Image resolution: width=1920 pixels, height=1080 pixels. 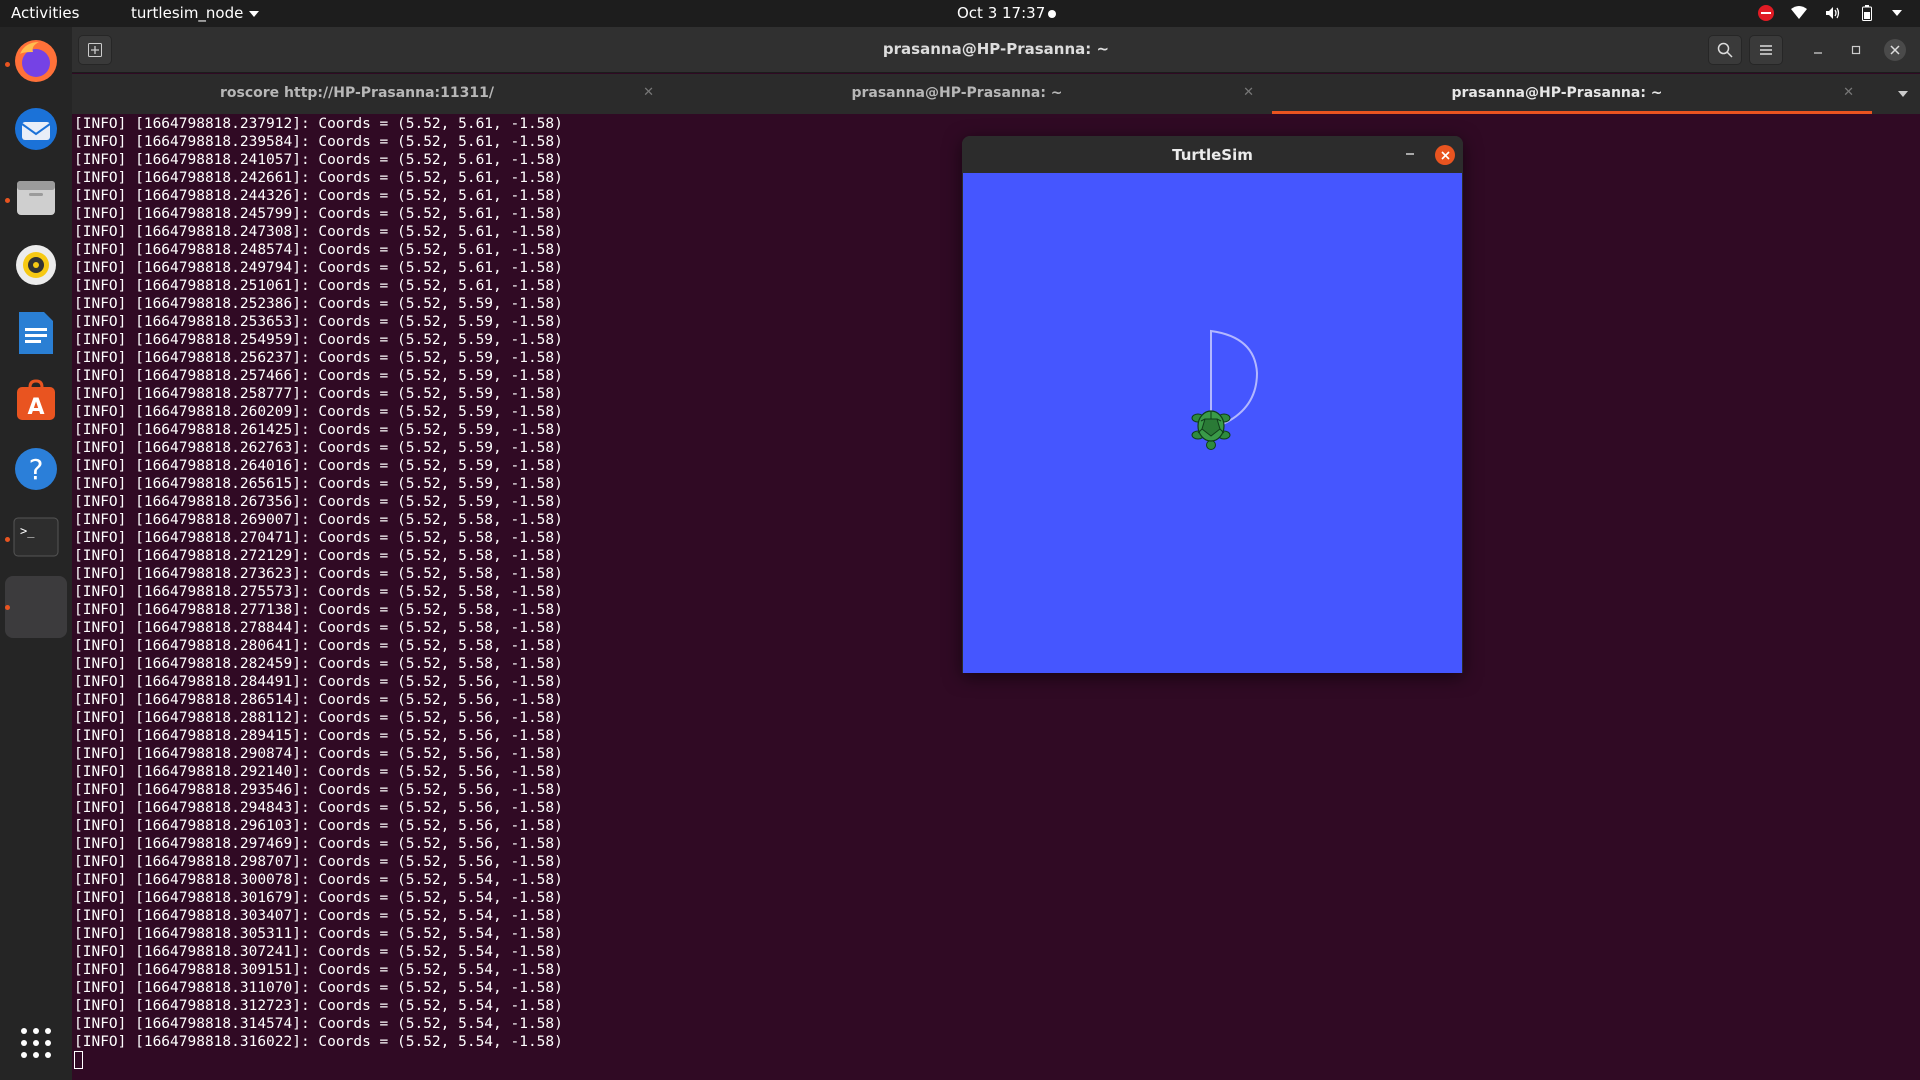 What do you see at coordinates (36, 197) in the screenshot?
I see `files-icon` at bounding box center [36, 197].